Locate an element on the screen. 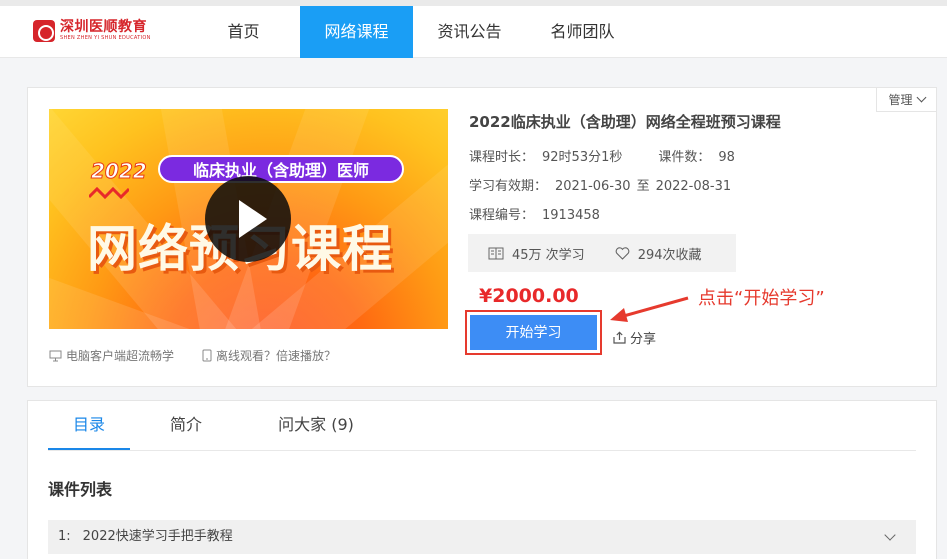  manage-label: 管理 is located at coordinates (900, 100).